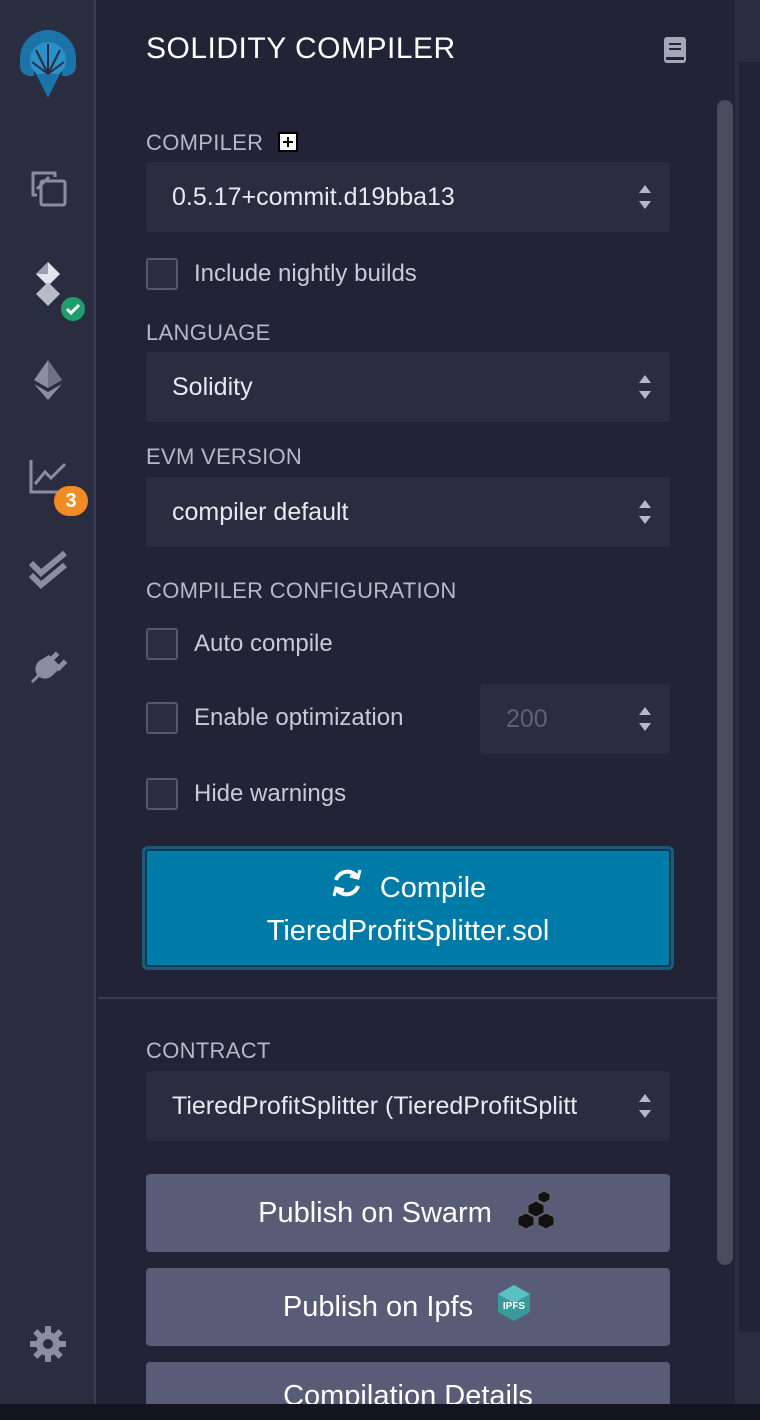  I want to click on nightly-builds-checkbox-row: Include nightly builds, so click(281, 274).